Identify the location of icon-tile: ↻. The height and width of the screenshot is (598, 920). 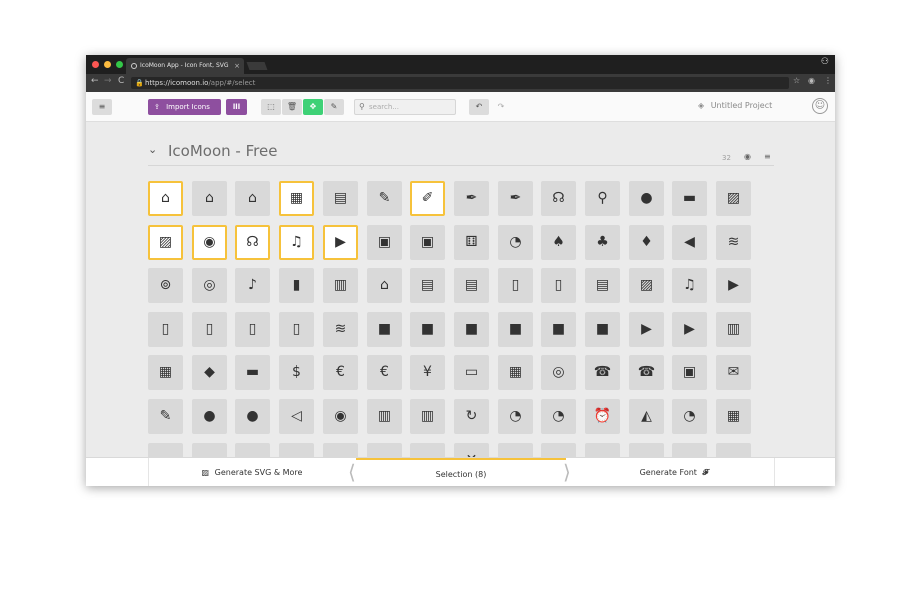
(471, 416).